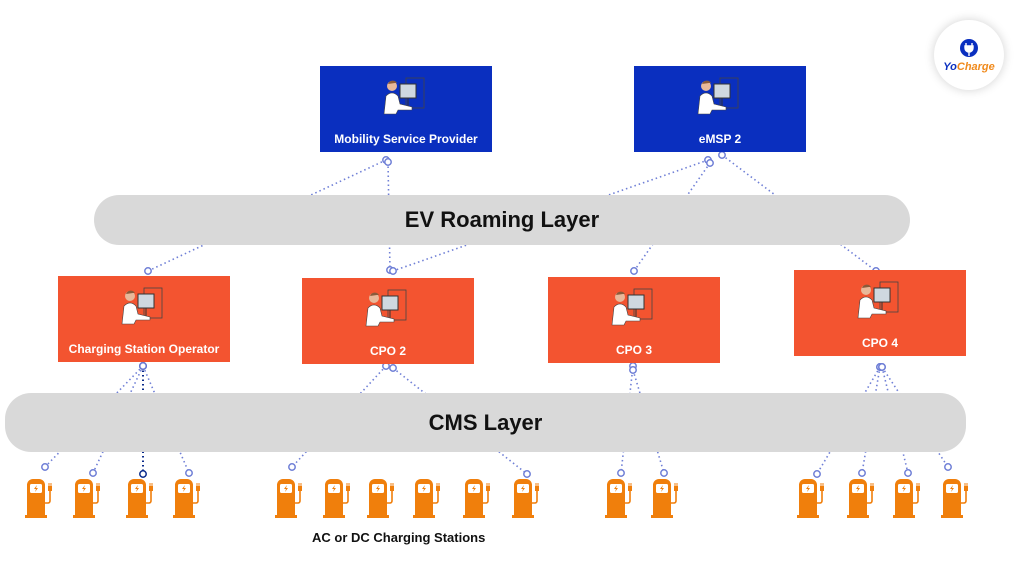  I want to click on charging-station-operator-box: Charging Station Operator, so click(144, 319).